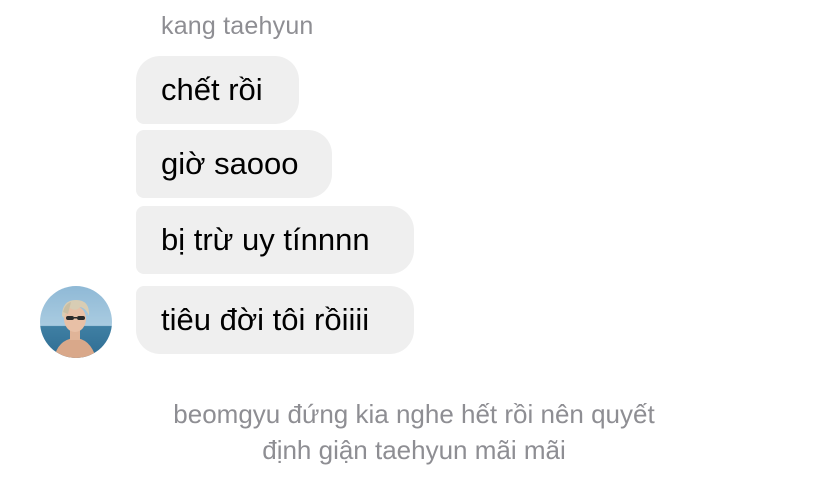 The height and width of the screenshot is (478, 828). Describe the element at coordinates (275, 240) in the screenshot. I see `message-bubble: bị trừ uy tínnnn` at that location.